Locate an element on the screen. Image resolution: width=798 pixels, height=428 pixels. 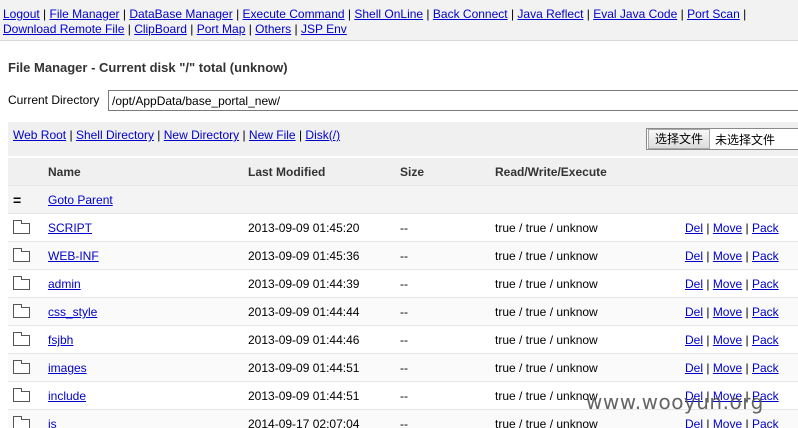
nav-link-others: Others is located at coordinates (273, 29).